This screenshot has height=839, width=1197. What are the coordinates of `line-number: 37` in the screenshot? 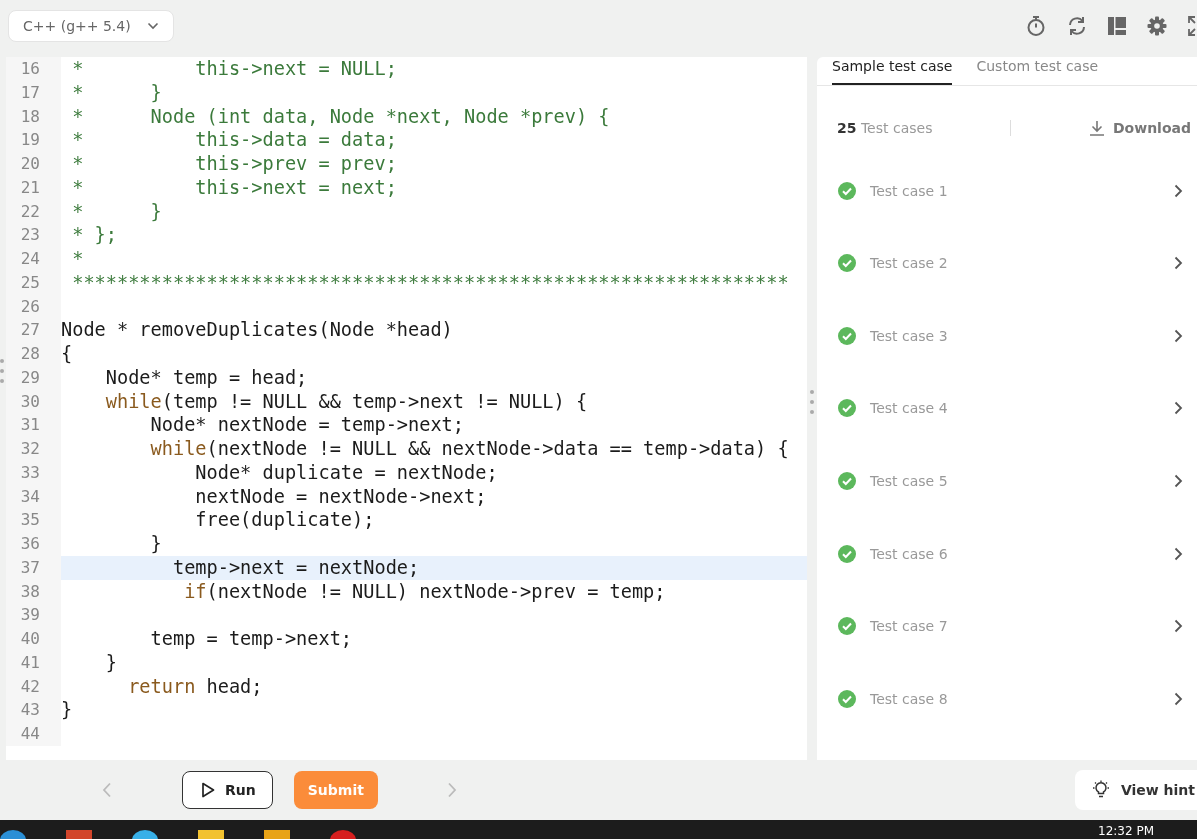 It's located at (33, 567).